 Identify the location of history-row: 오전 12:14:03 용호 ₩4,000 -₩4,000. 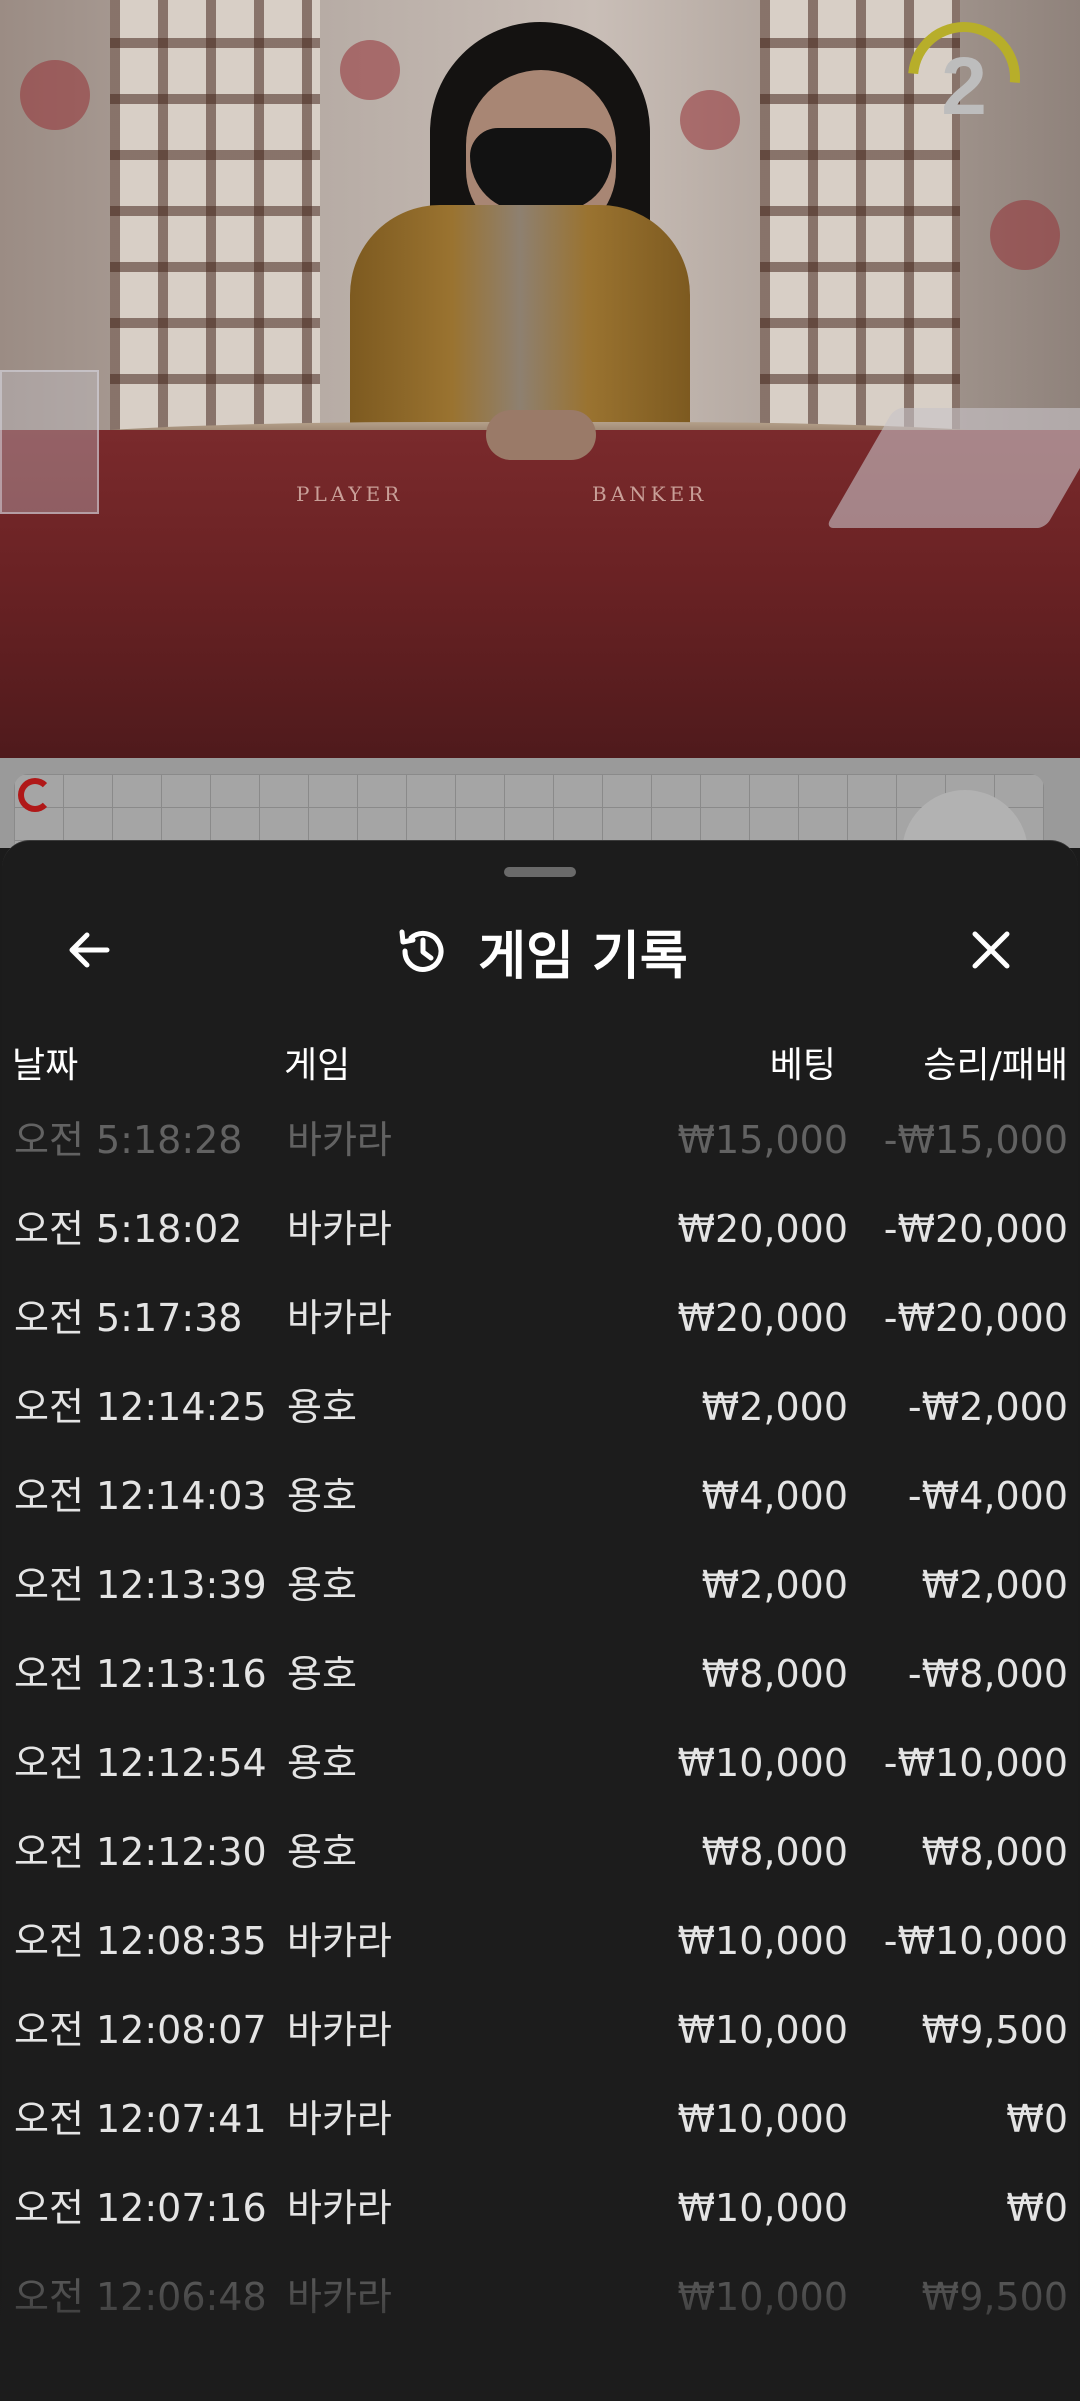
(540, 1496).